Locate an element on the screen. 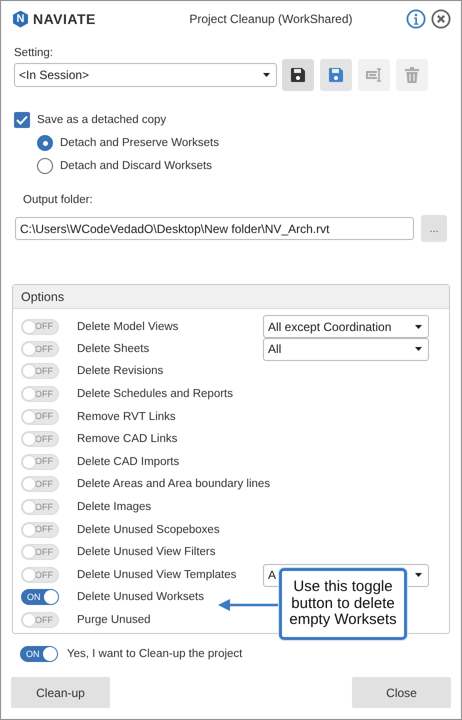 The height and width of the screenshot is (720, 462). output-folder-label: Output folder: is located at coordinates (58, 200).